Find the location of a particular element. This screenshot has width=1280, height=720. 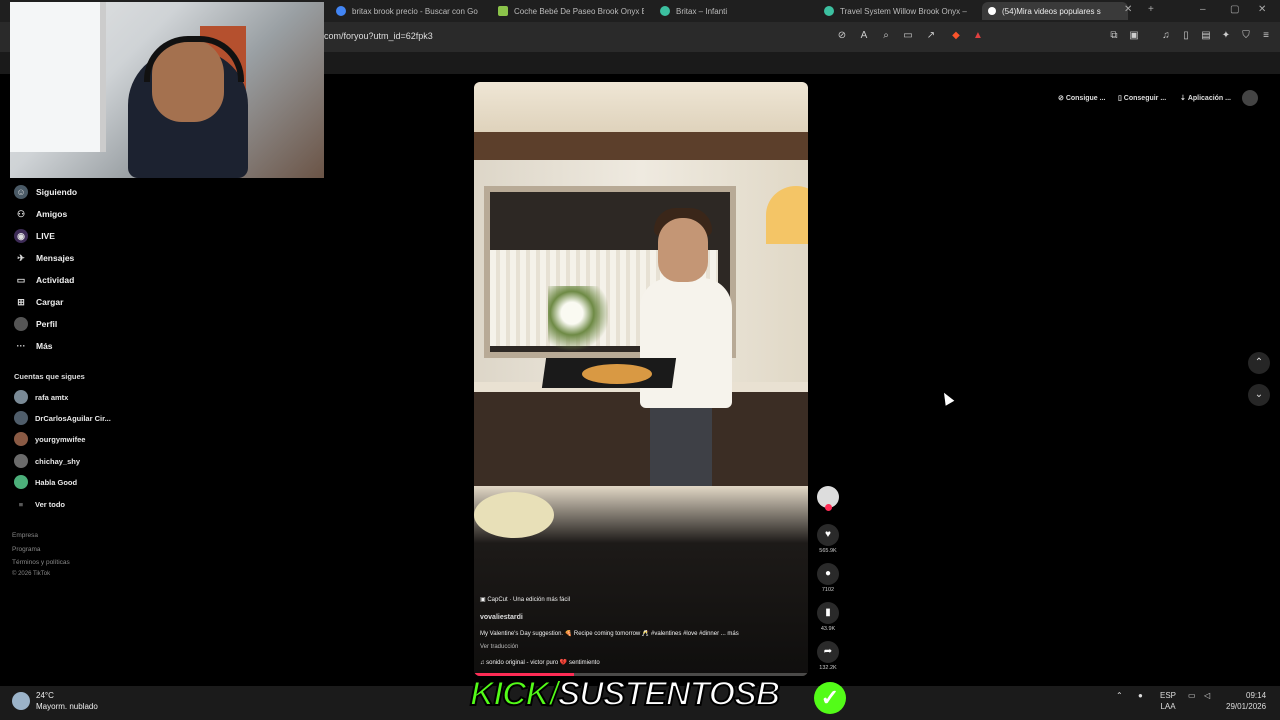

footer-link: Empresa is located at coordinates (25, 535).